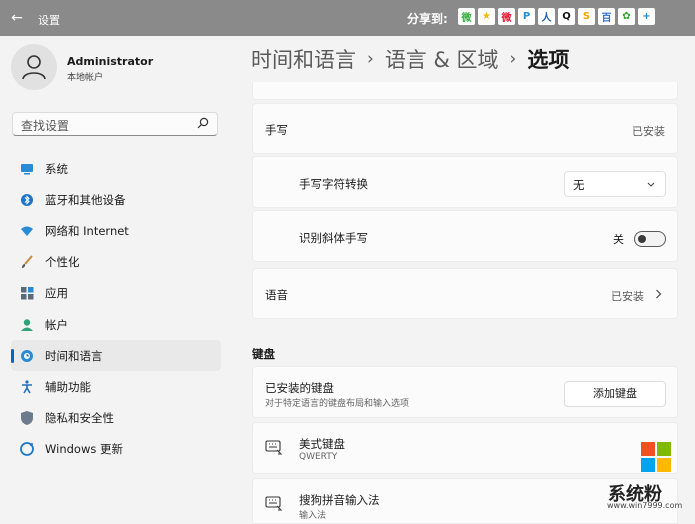 The image size is (695, 524). Describe the element at coordinates (303, 59) in the screenshot. I see `breadcrumb-time-language: 时间和语言` at that location.